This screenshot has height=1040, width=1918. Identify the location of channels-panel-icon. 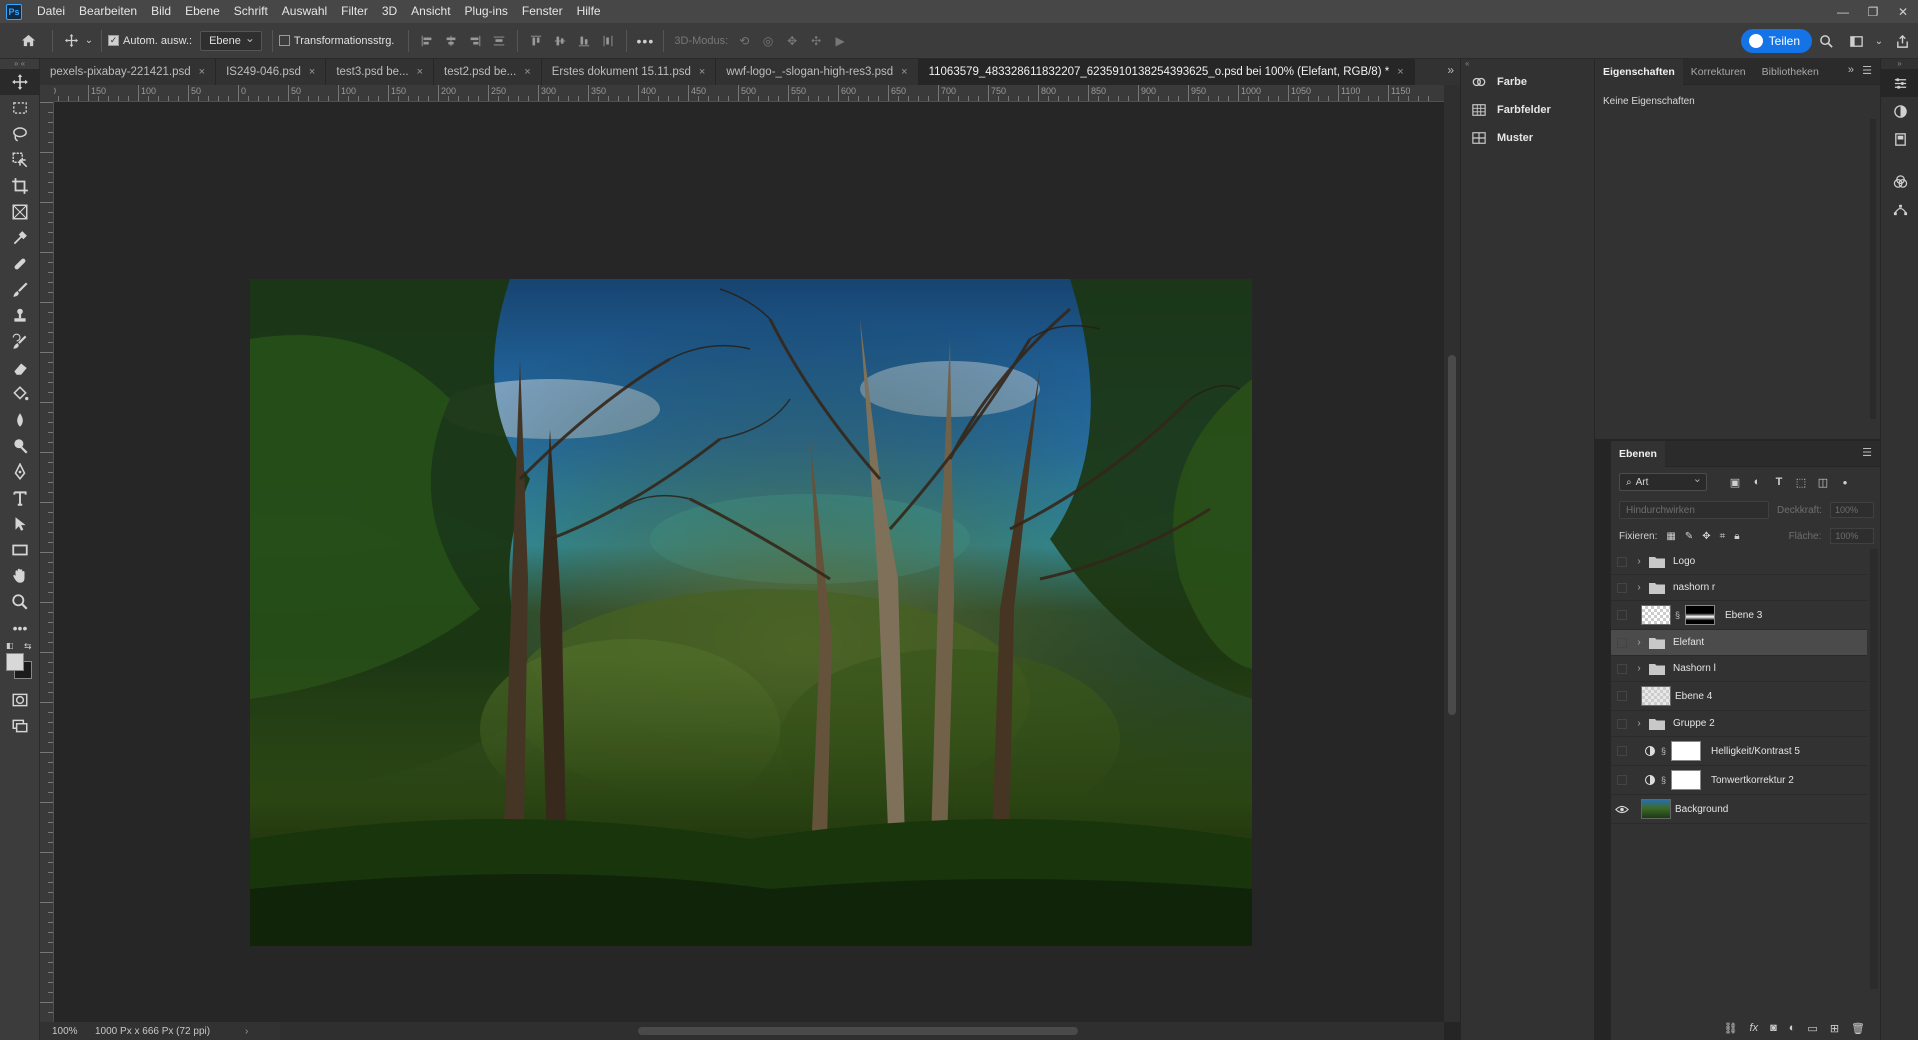
(1899, 181).